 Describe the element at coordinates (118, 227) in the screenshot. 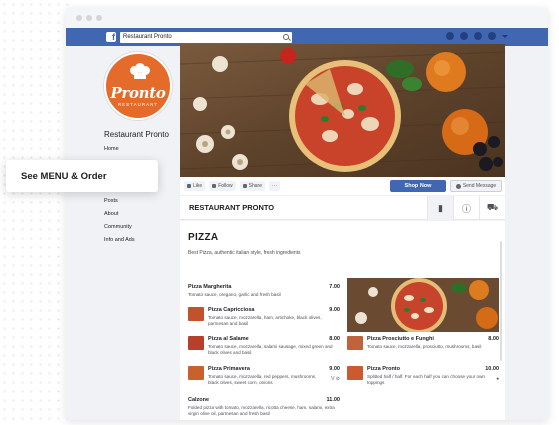

I see `sidebar-item-community: Community` at that location.